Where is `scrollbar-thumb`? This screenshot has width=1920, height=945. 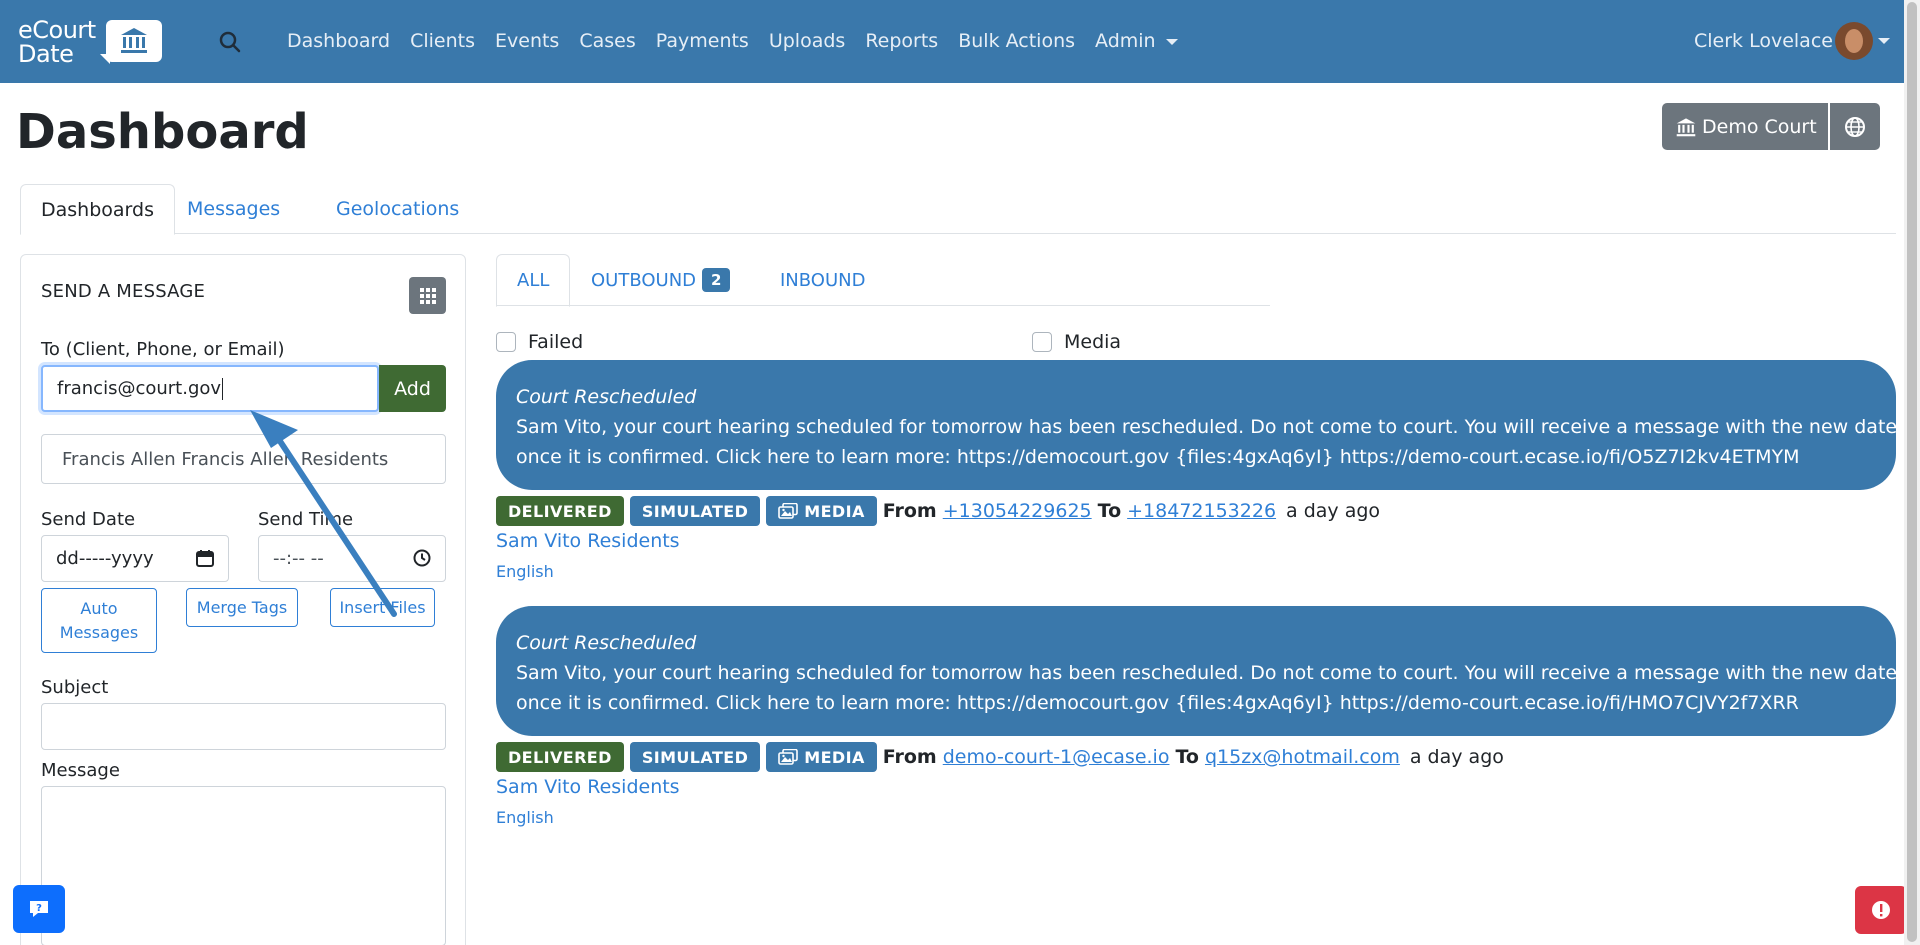 scrollbar-thumb is located at coordinates (1912, 472).